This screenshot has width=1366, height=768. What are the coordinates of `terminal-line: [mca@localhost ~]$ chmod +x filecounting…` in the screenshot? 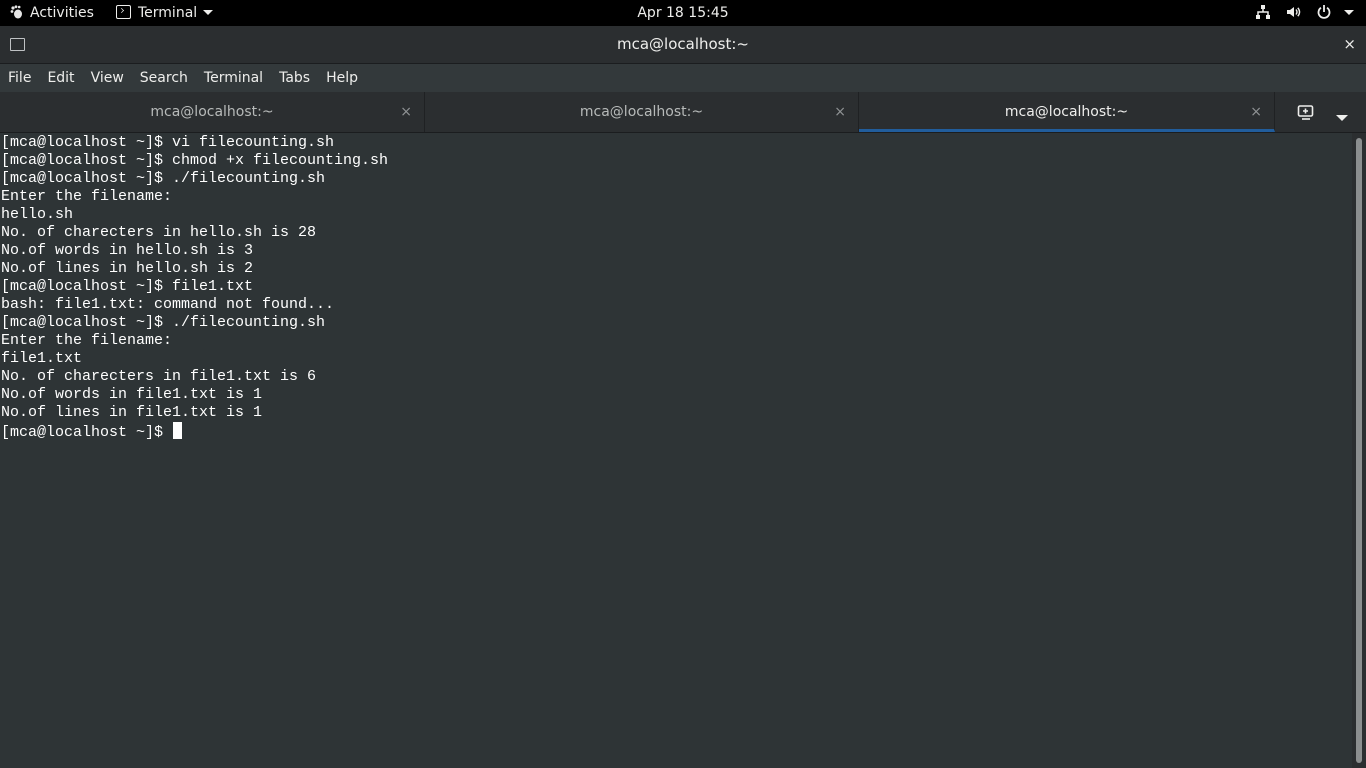 It's located at (195, 160).